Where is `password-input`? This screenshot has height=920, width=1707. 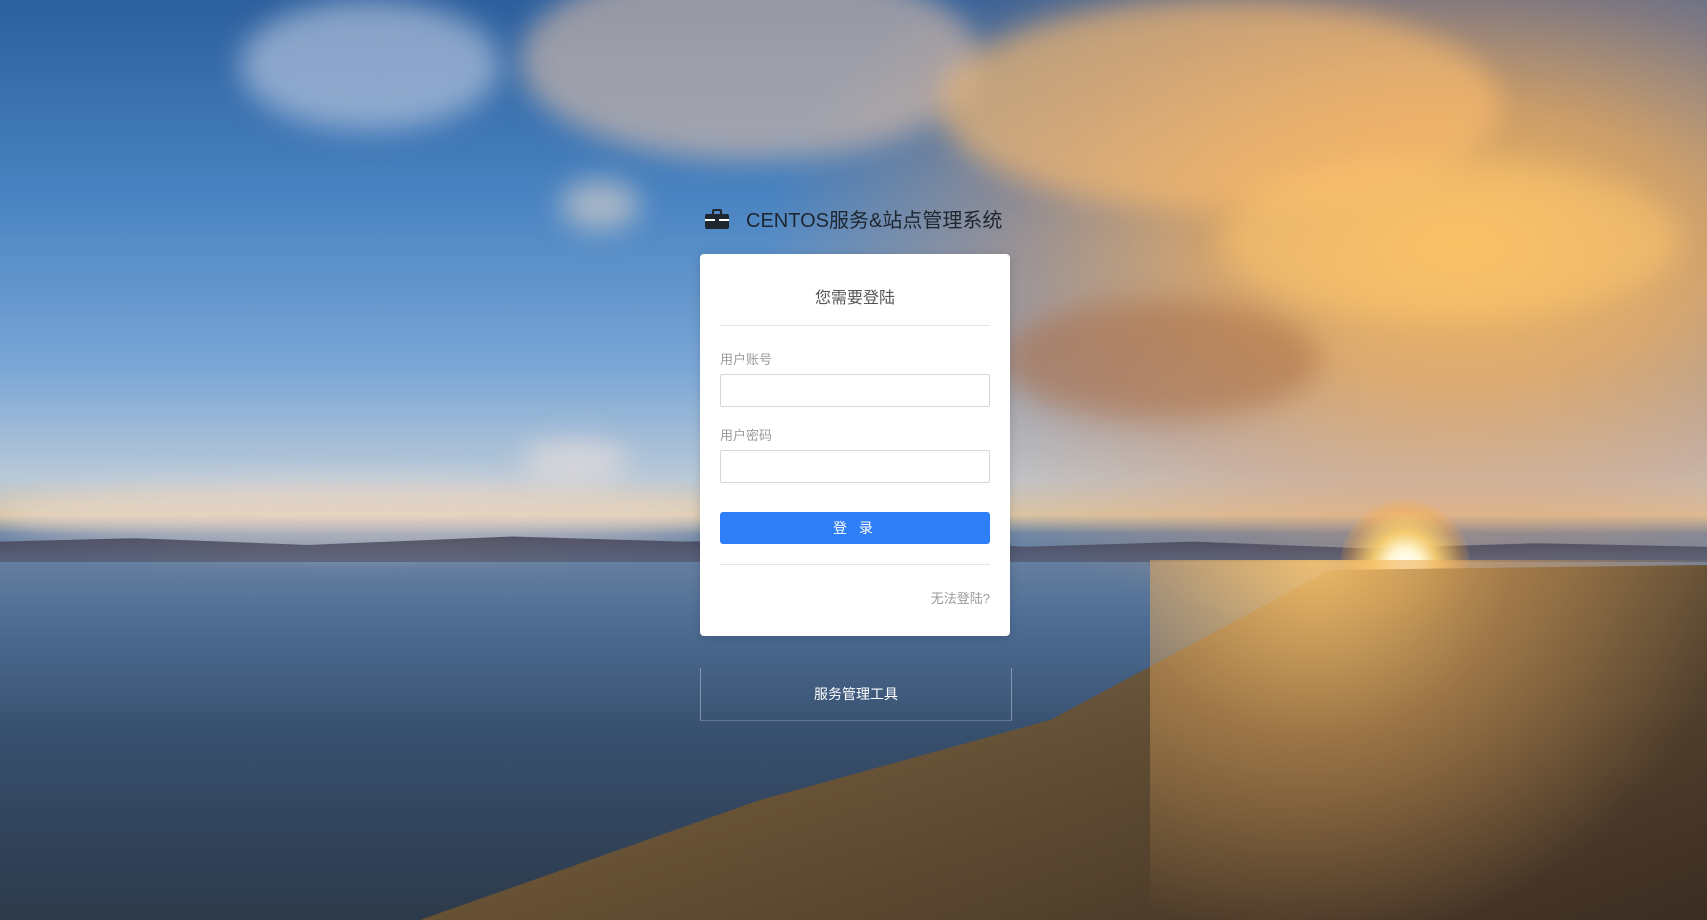 password-input is located at coordinates (855, 466).